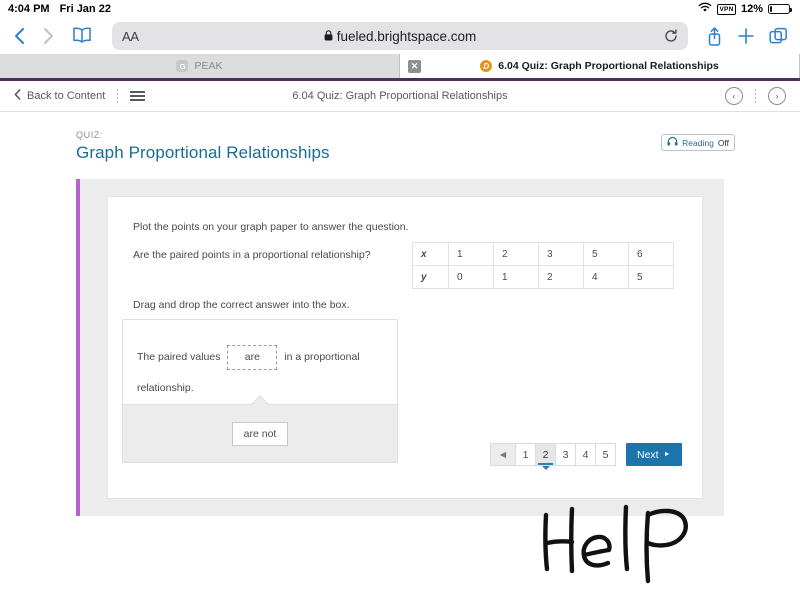 This screenshot has height=600, width=800. What do you see at coordinates (651, 277) in the screenshot?
I see `cell-y-5: 5` at bounding box center [651, 277].